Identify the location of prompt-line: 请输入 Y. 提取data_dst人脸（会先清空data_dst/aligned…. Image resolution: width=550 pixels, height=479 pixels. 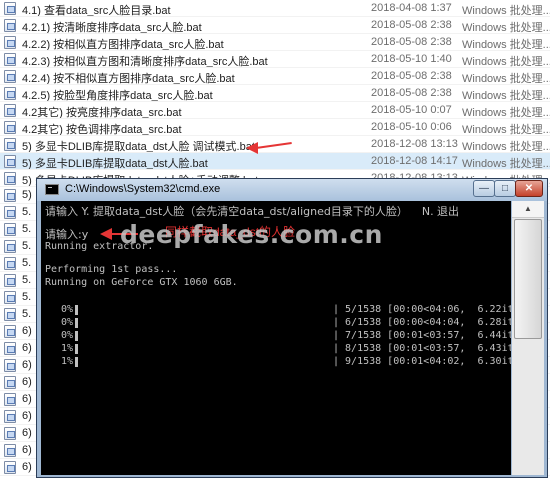
(252, 211).